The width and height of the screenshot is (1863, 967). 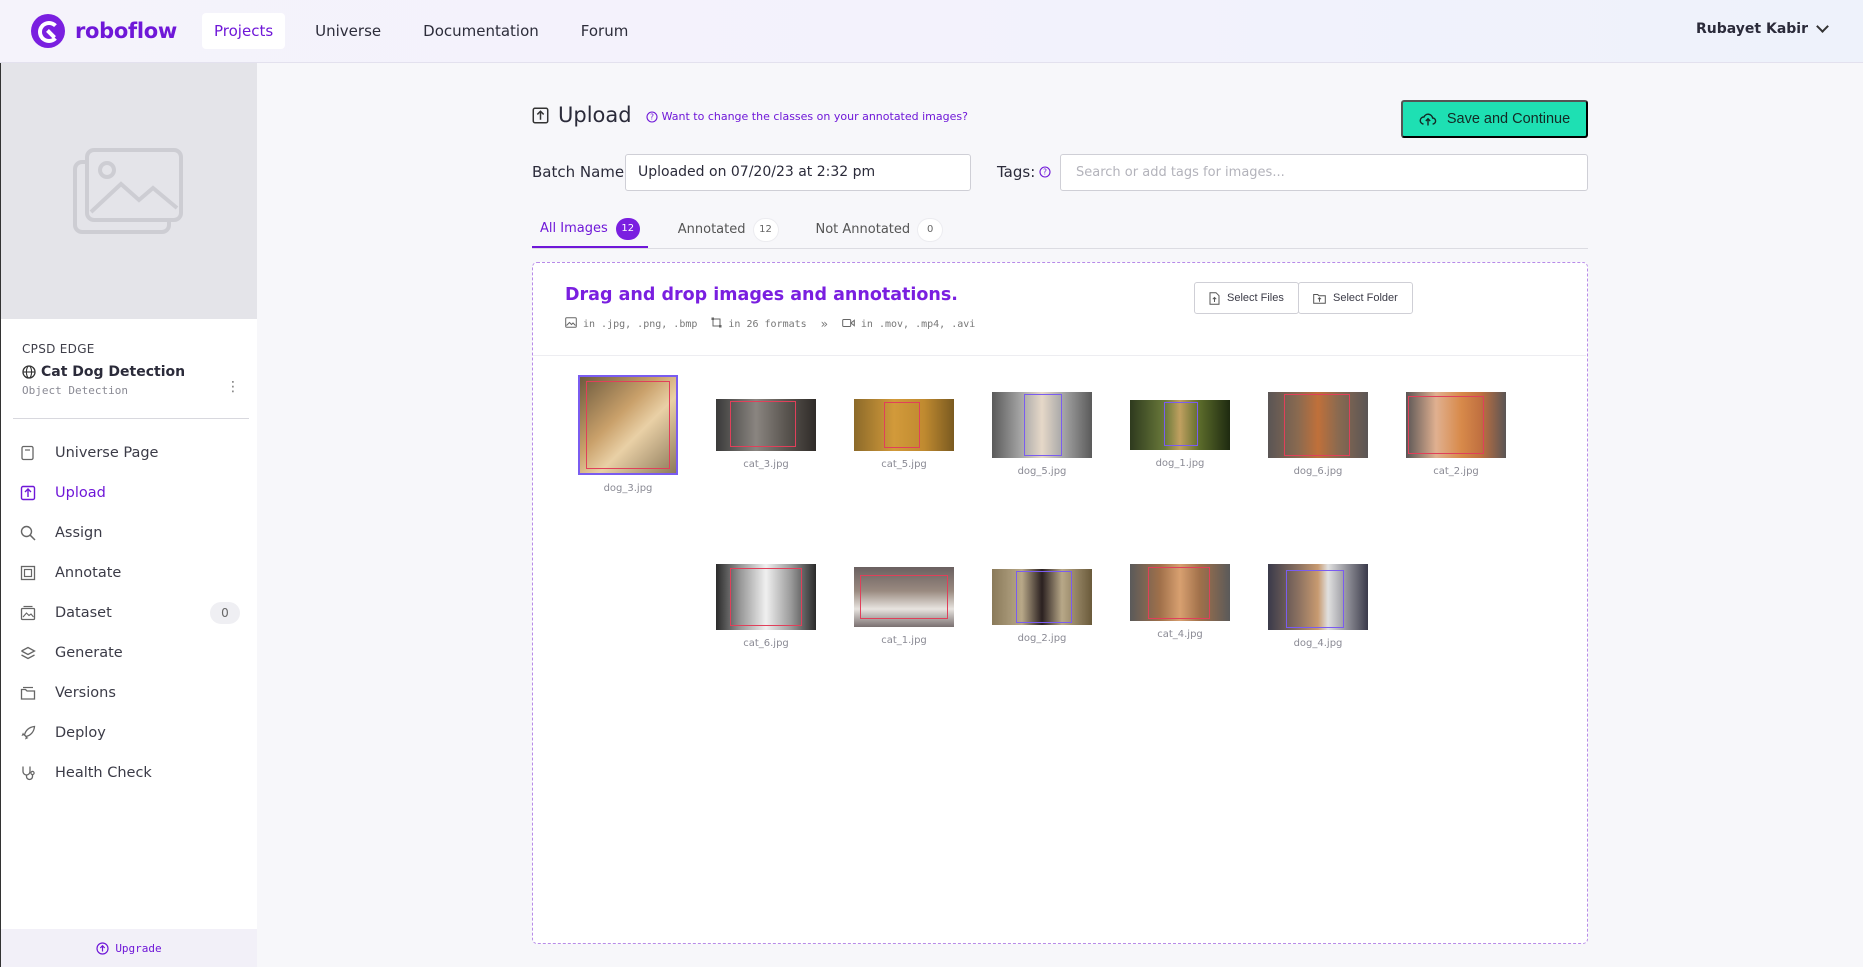 I want to click on sidebar-item-deploy: Deploy, so click(x=129, y=733).